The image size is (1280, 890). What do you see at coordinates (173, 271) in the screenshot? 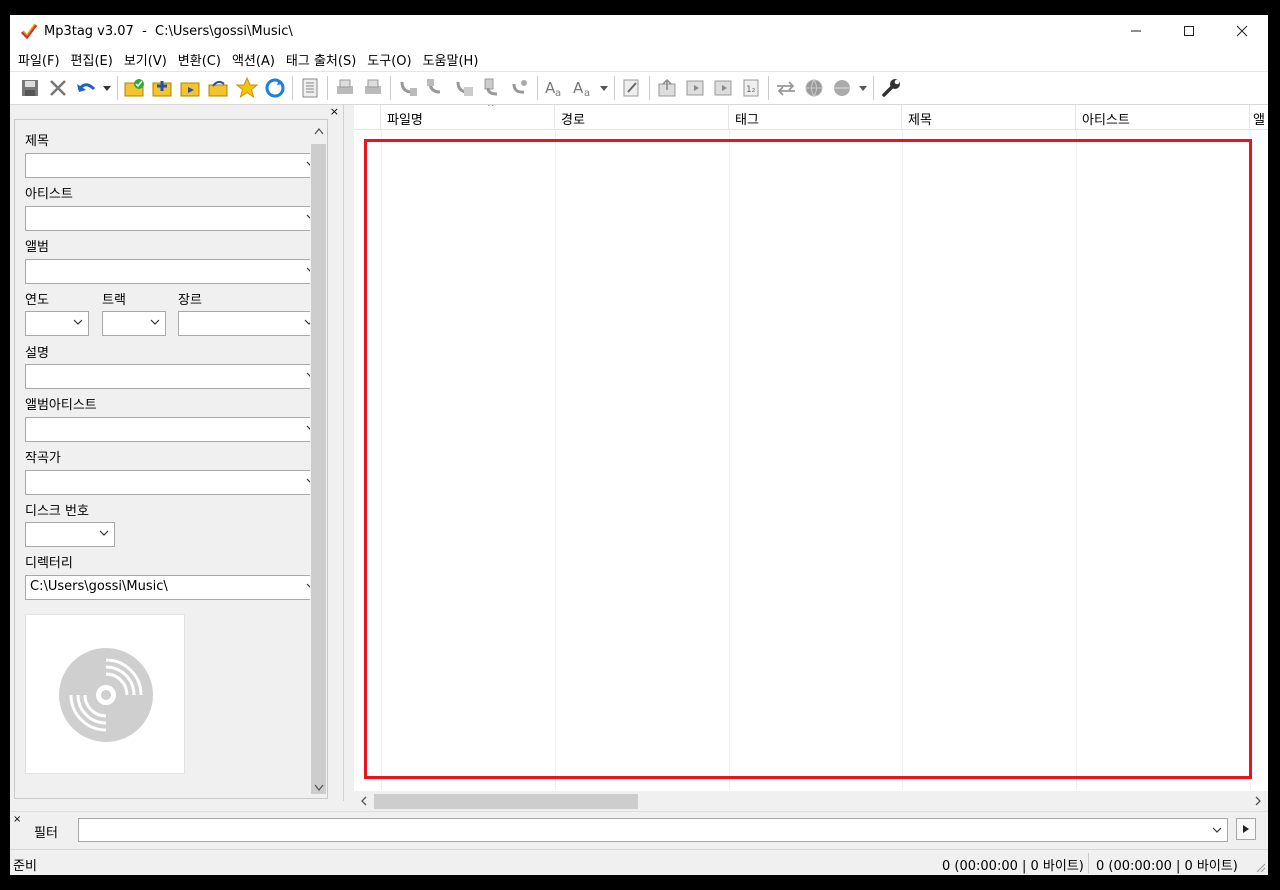
I see `album-field` at bounding box center [173, 271].